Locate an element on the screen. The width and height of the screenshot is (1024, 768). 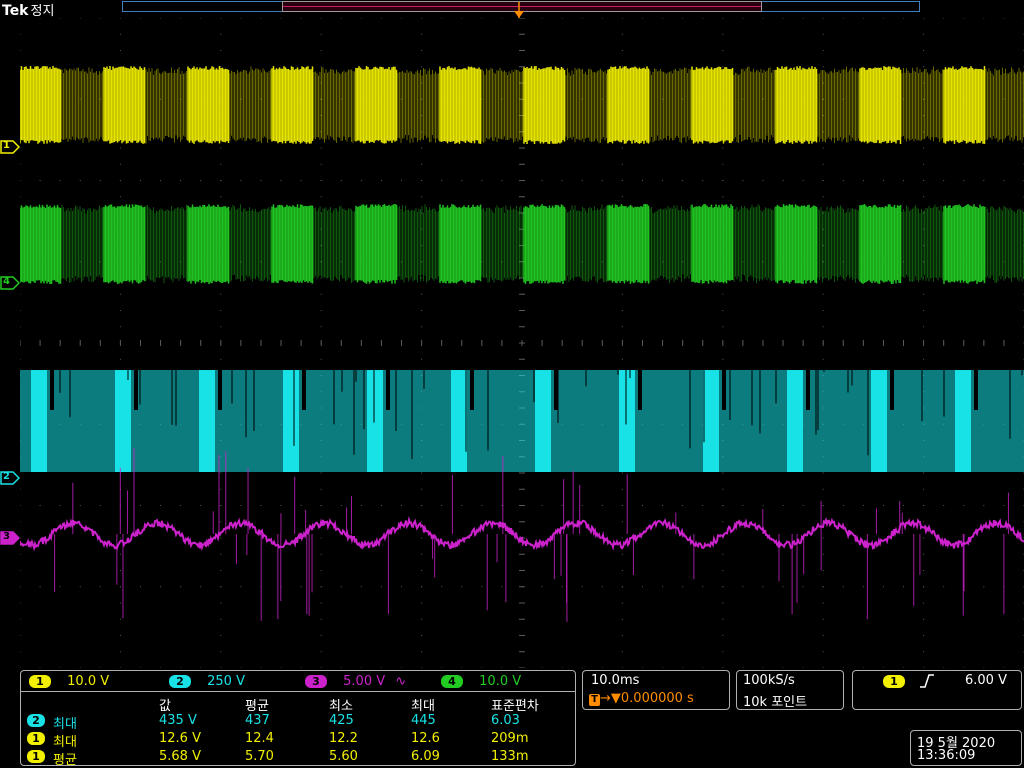
divider is located at coordinates (298, 691).